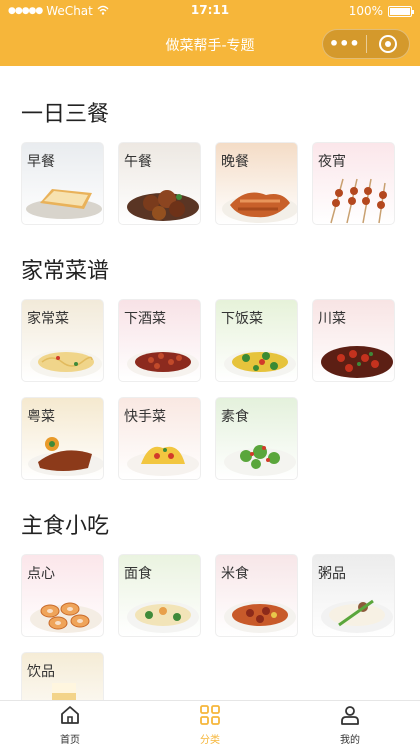 Image resolution: width=420 pixels, height=744 pixels. Describe the element at coordinates (235, 417) in the screenshot. I see `category-label: 素食` at that location.